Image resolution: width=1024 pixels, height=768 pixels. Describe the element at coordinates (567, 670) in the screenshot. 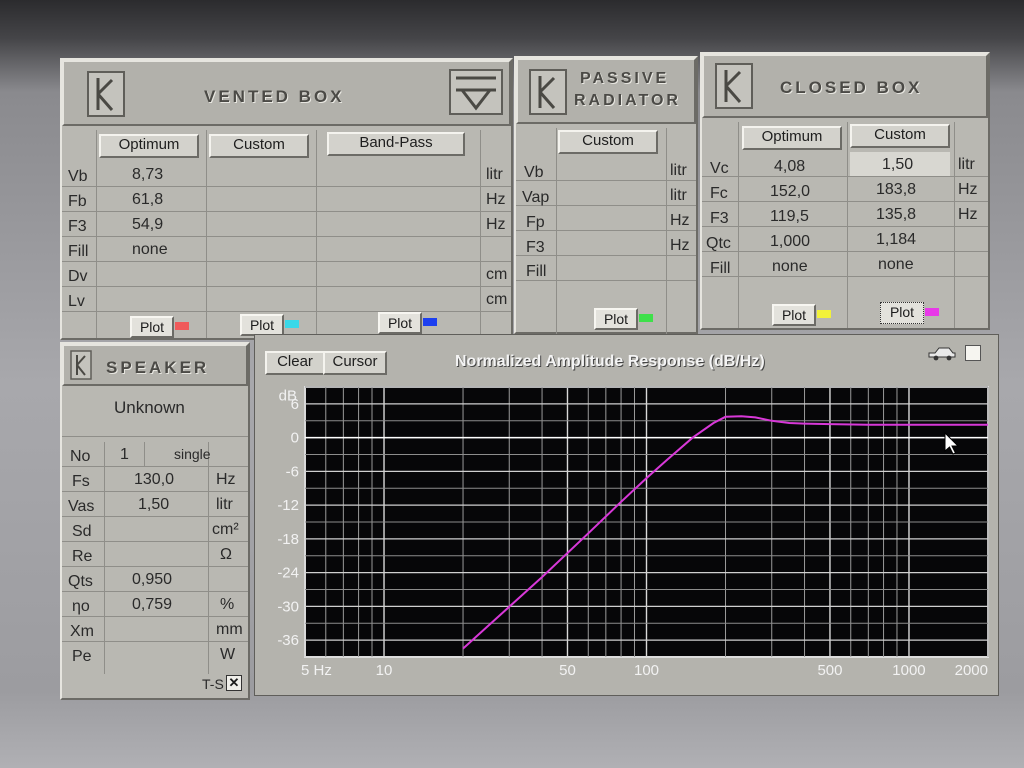

I see `x-tick-label: 50` at that location.